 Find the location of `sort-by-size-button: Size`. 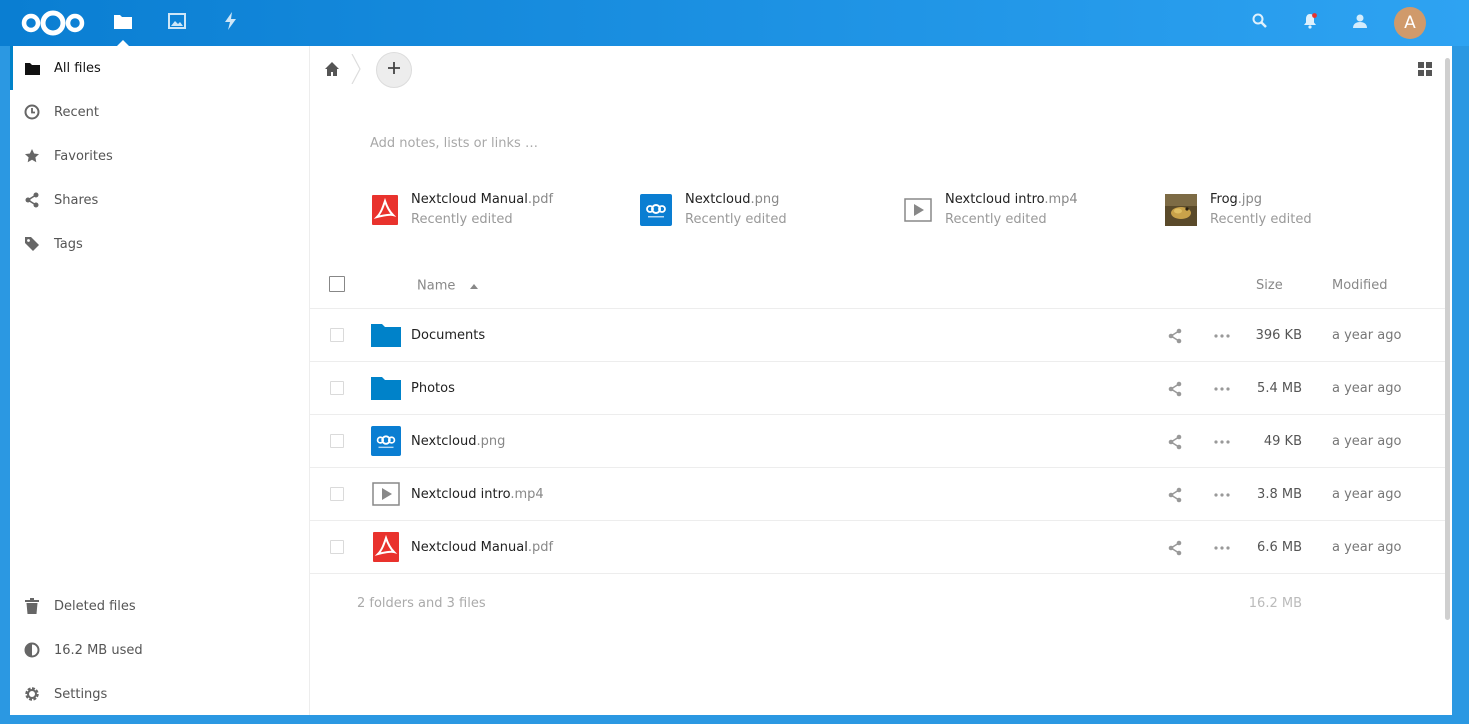

sort-by-size-button: Size is located at coordinates (1269, 286).